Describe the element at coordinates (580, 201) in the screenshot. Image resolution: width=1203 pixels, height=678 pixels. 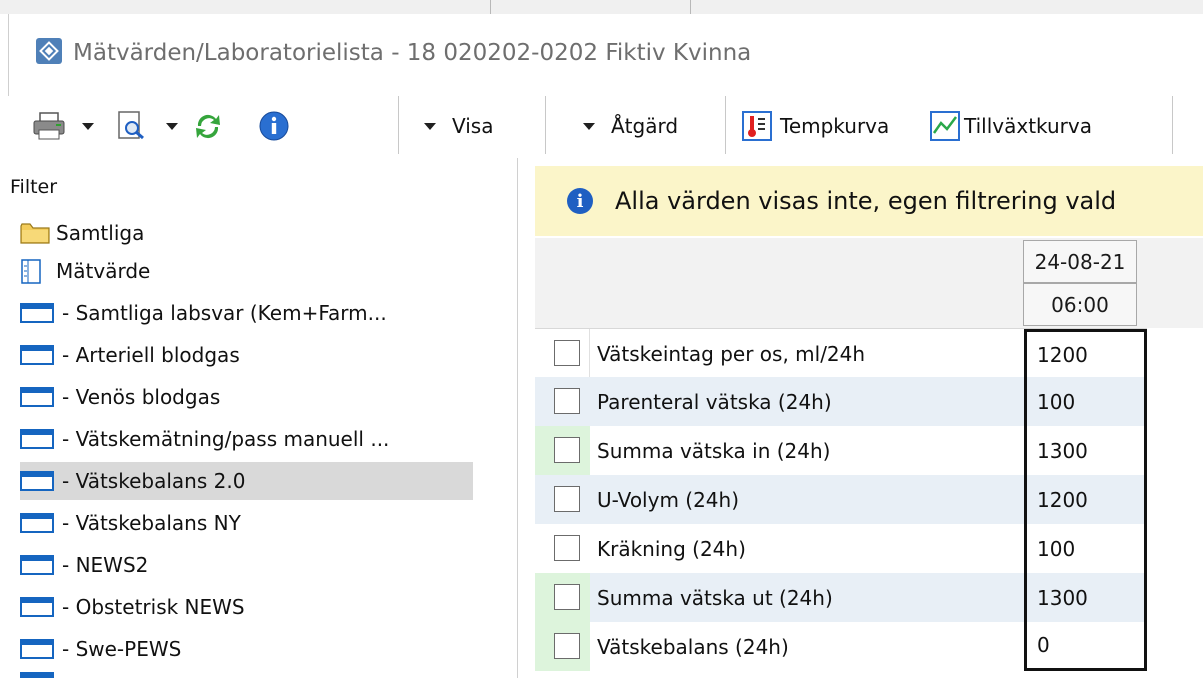
I see `info-icon: i` at that location.